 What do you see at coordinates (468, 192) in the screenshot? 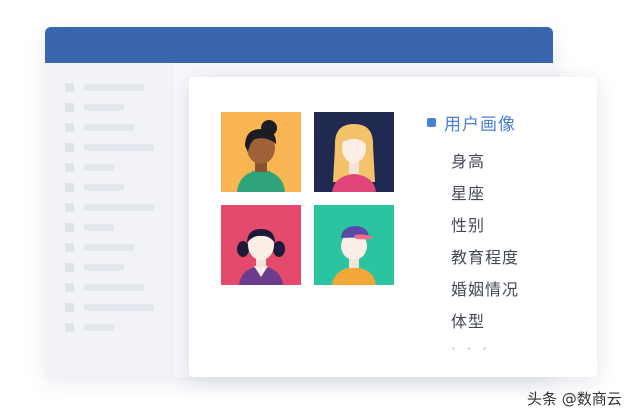
I see `menu-item-zodiac: 星座` at bounding box center [468, 192].